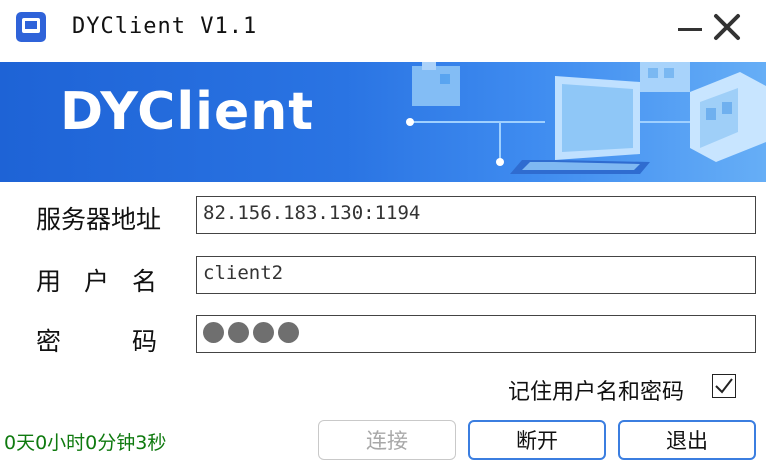 This screenshot has height=464, width=766. What do you see at coordinates (687, 440) in the screenshot?
I see `exit-button: 退出` at bounding box center [687, 440].